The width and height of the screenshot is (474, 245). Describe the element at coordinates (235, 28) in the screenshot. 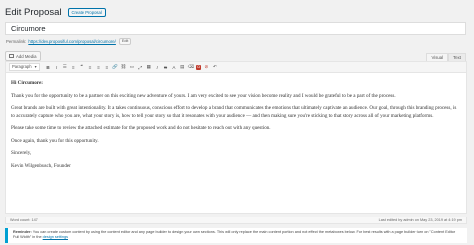

I see `title-input: Circumore` at that location.